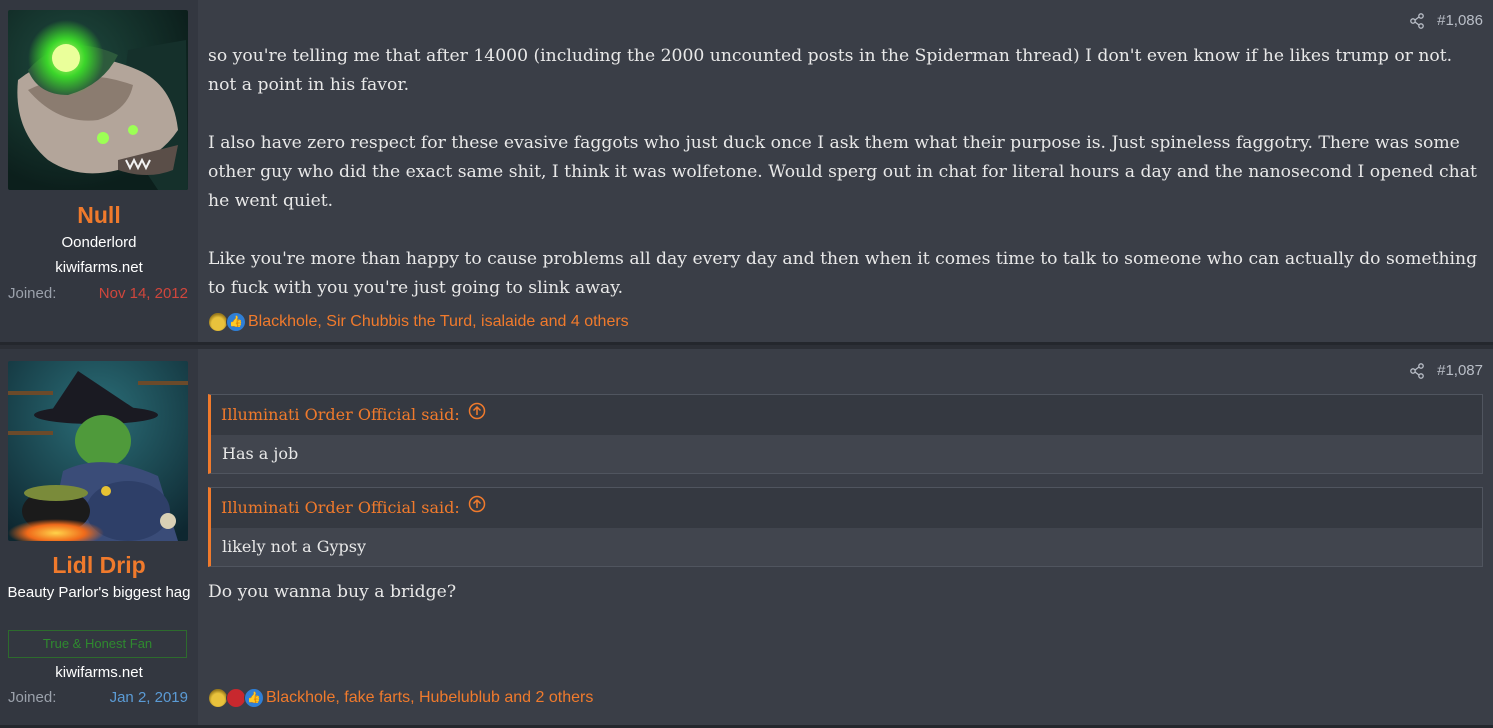 The width and height of the screenshot is (1493, 728). Describe the element at coordinates (1460, 370) in the screenshot. I see `post-number: #1,087` at that location.